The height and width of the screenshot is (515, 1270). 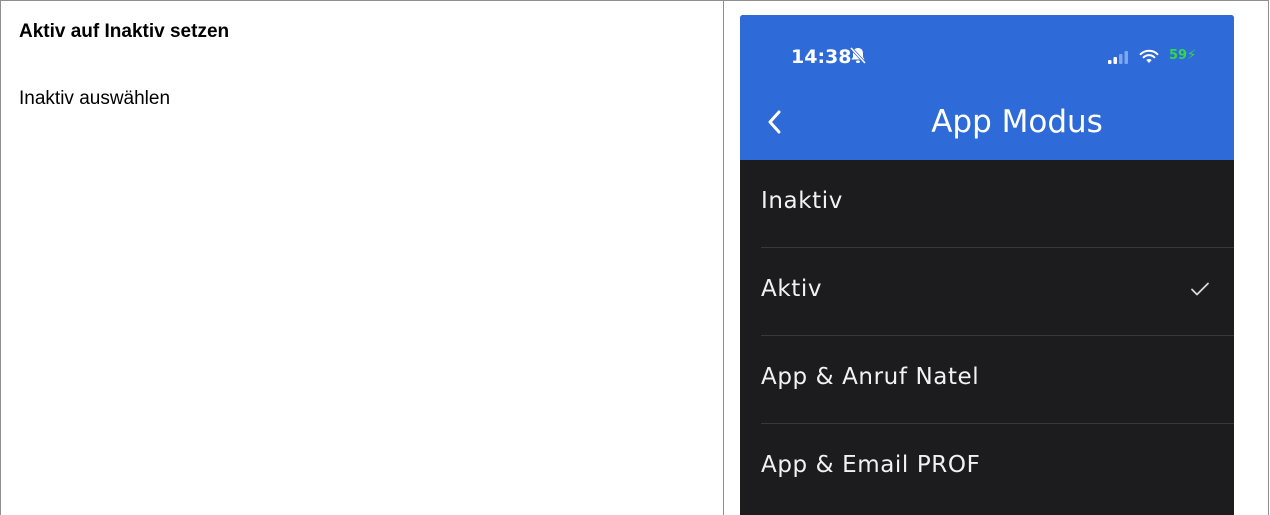 What do you see at coordinates (1192, 55) in the screenshot?
I see `charging-bolt-icon: ⚡` at bounding box center [1192, 55].